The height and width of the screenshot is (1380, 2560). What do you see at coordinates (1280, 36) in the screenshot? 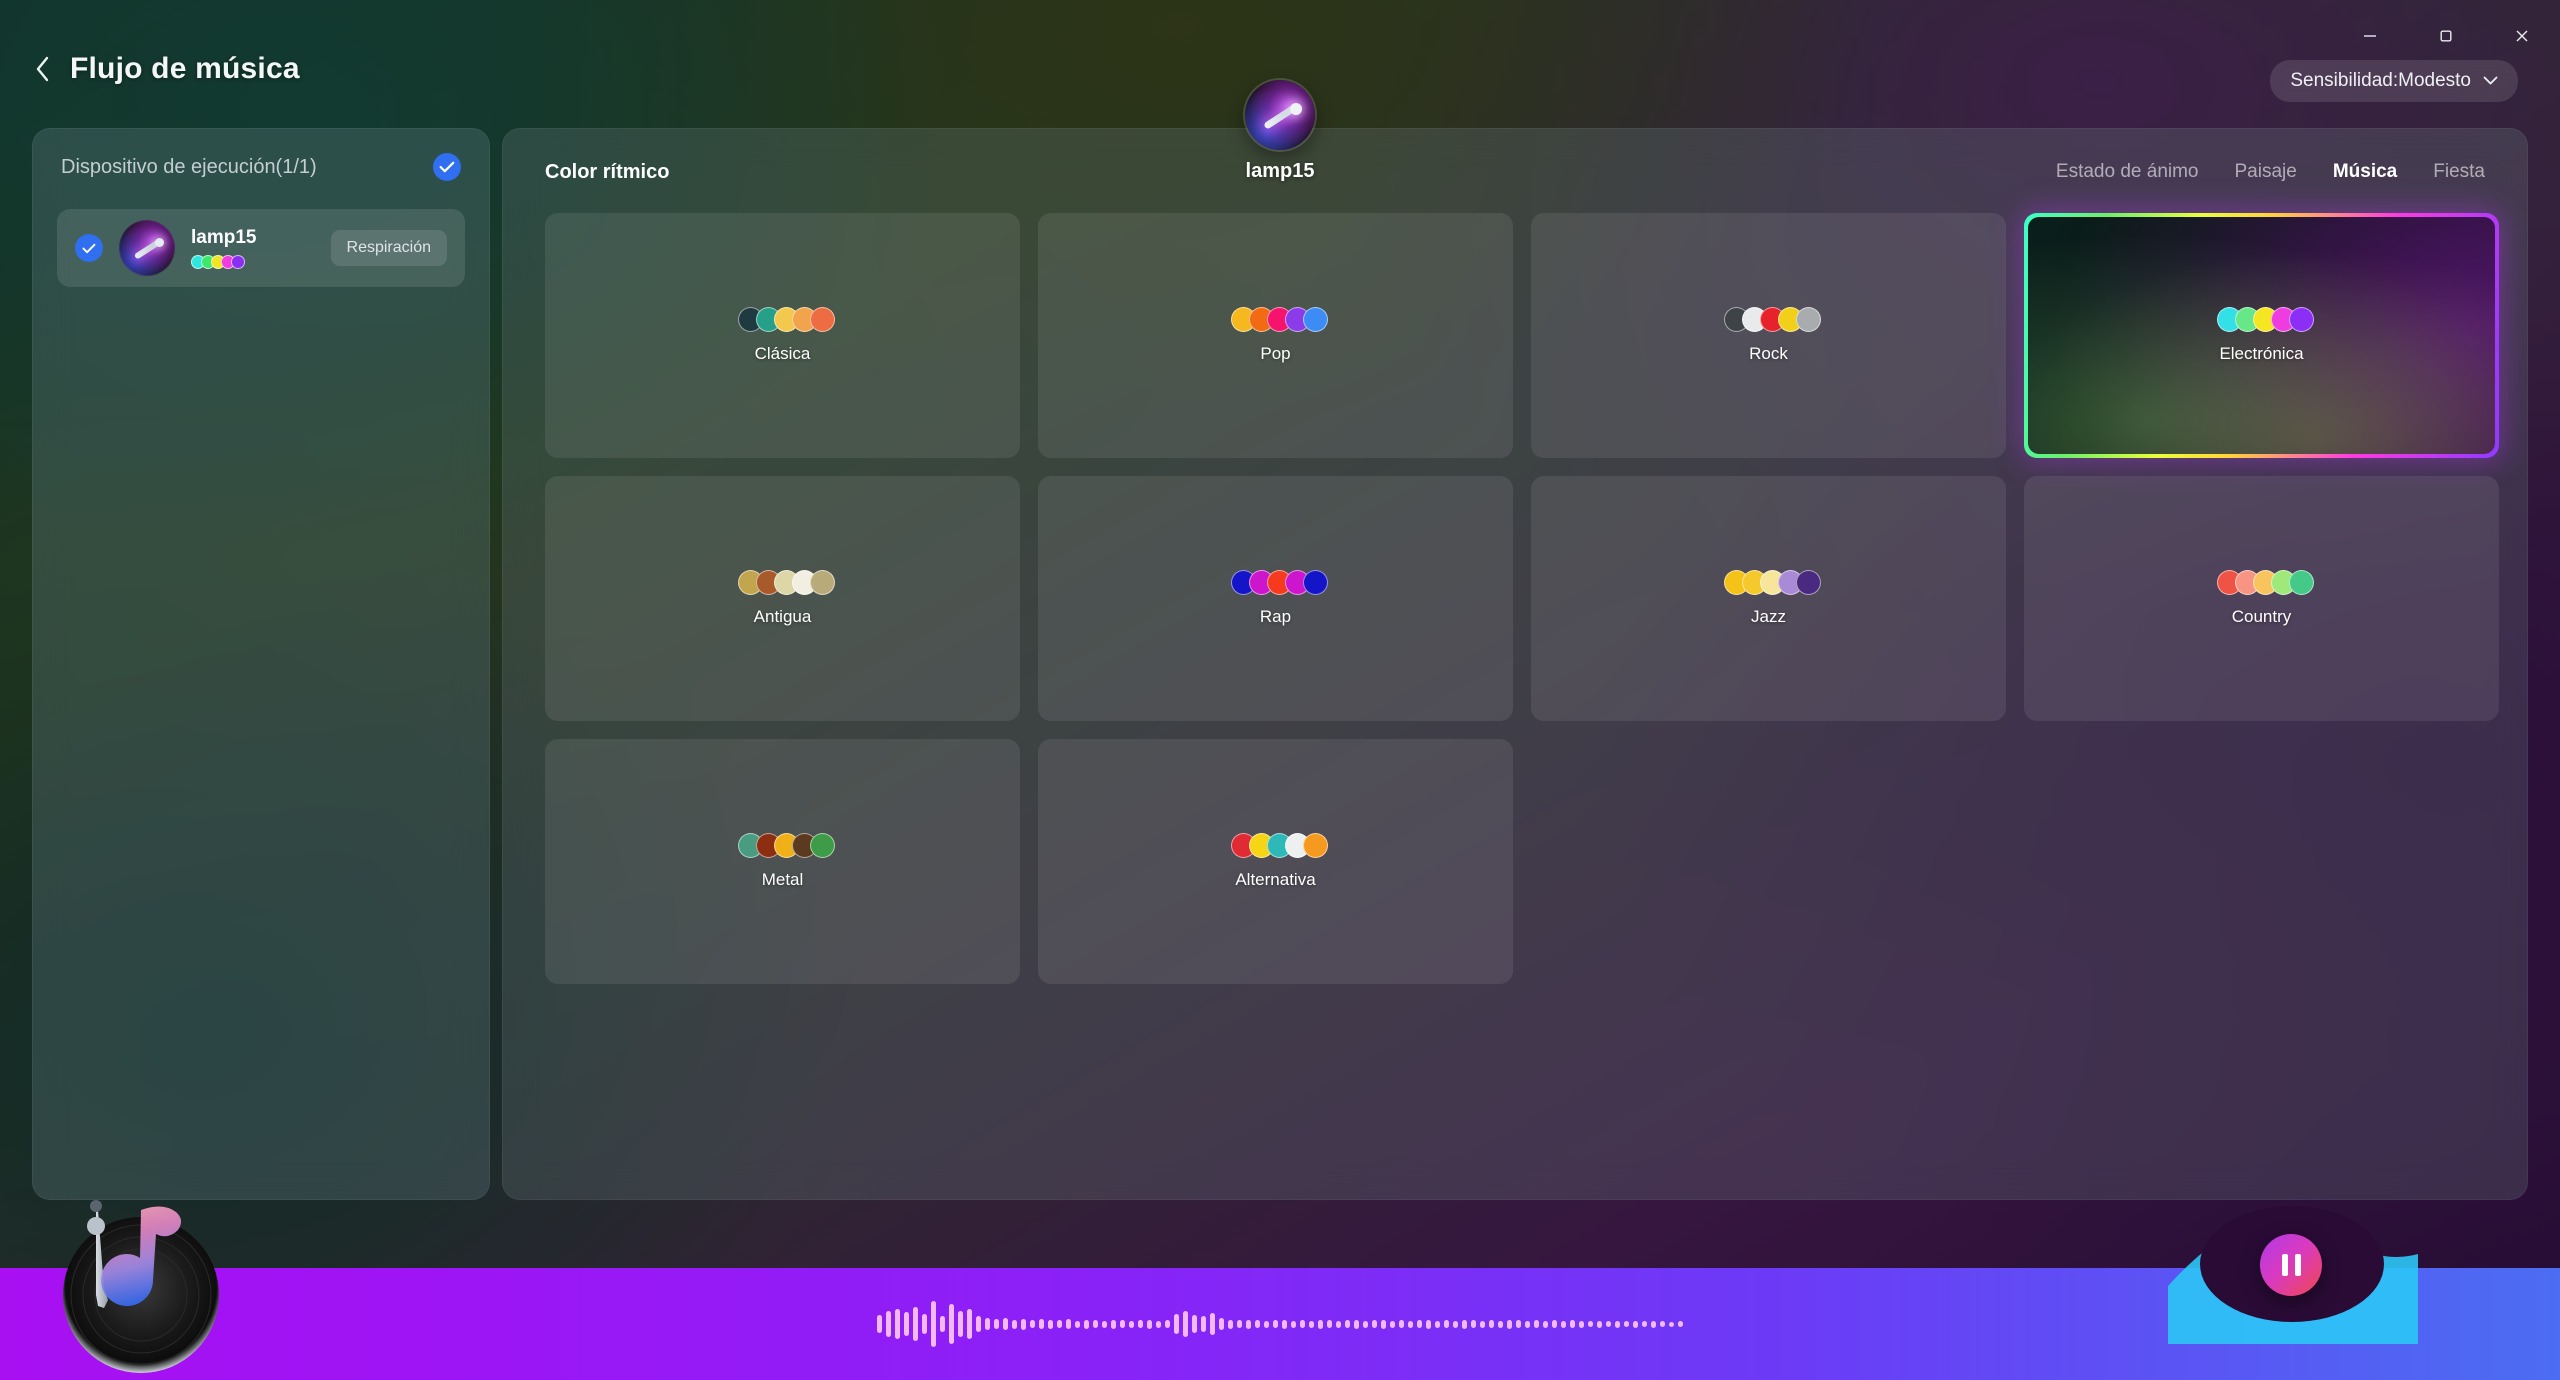
I see `title-bar` at bounding box center [1280, 36].